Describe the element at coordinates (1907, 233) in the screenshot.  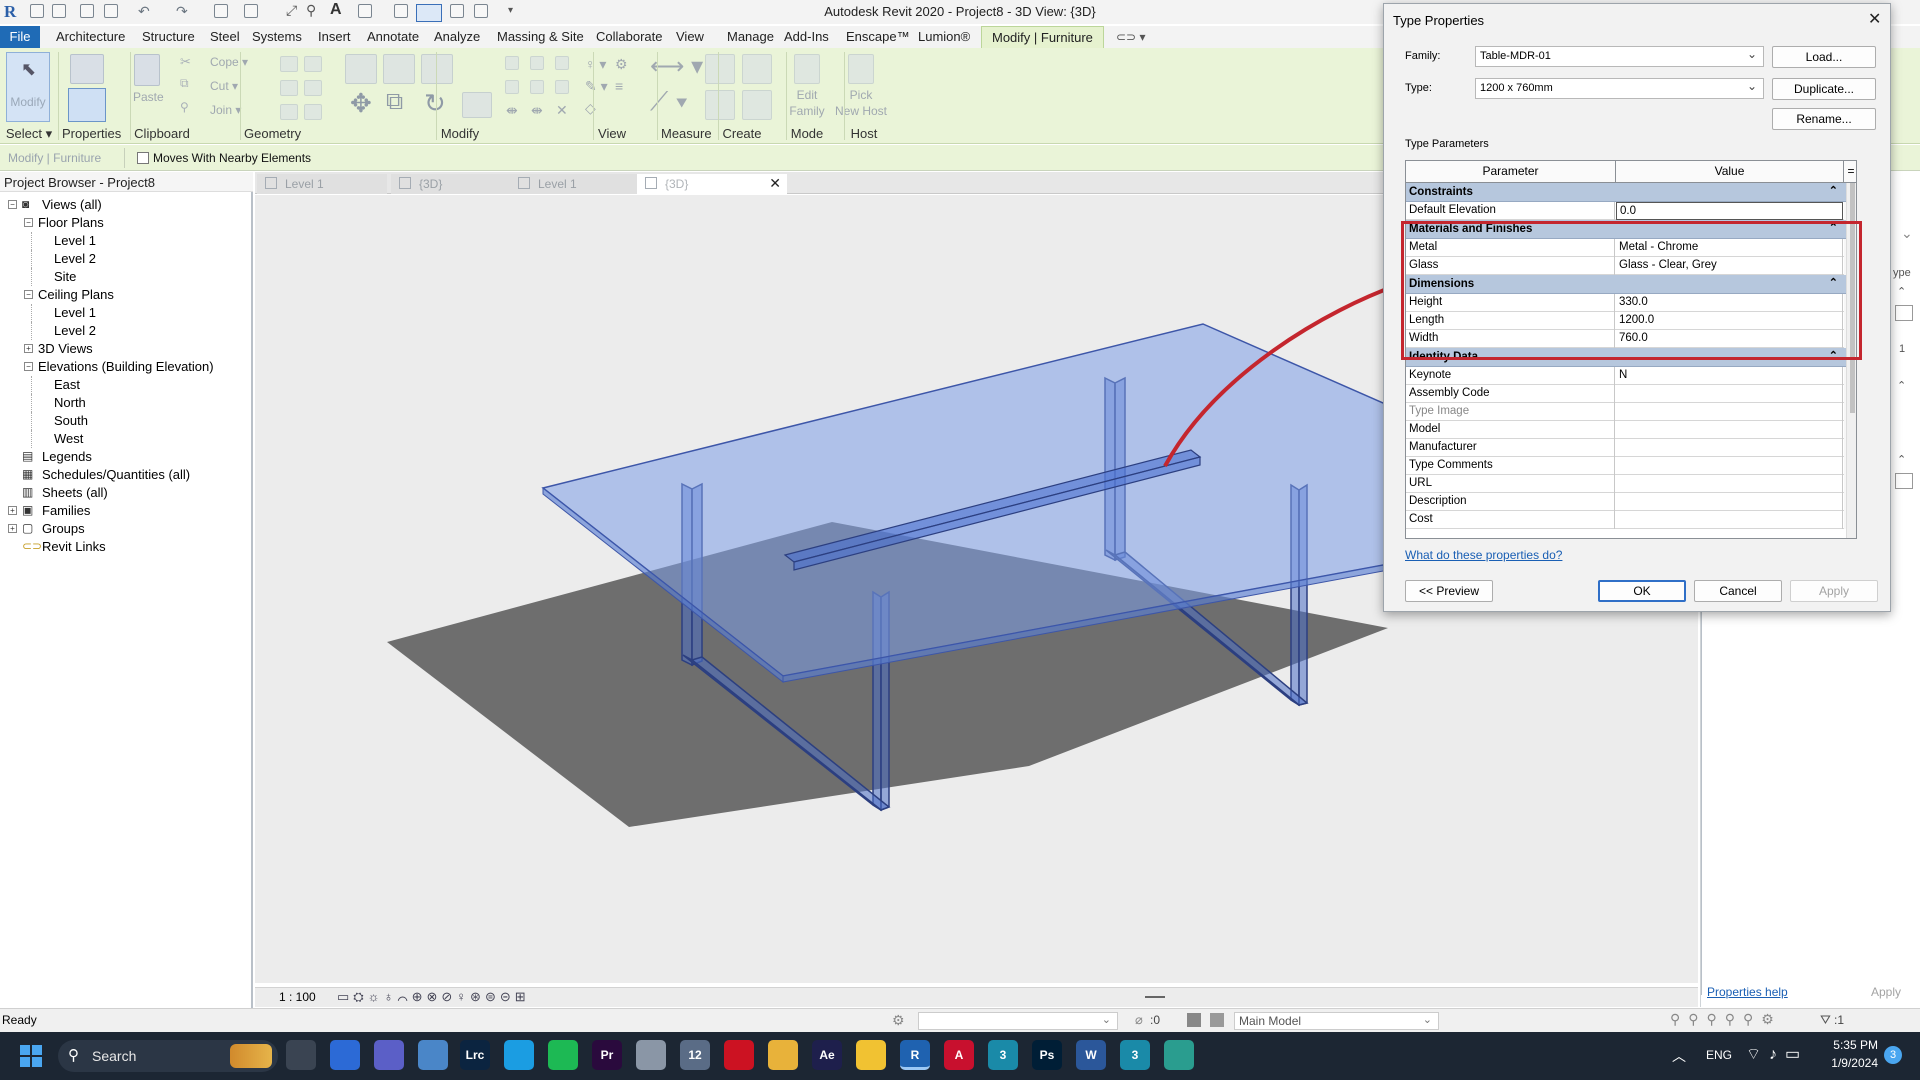
I see `pane-dropdown-icon: ⌄` at that location.